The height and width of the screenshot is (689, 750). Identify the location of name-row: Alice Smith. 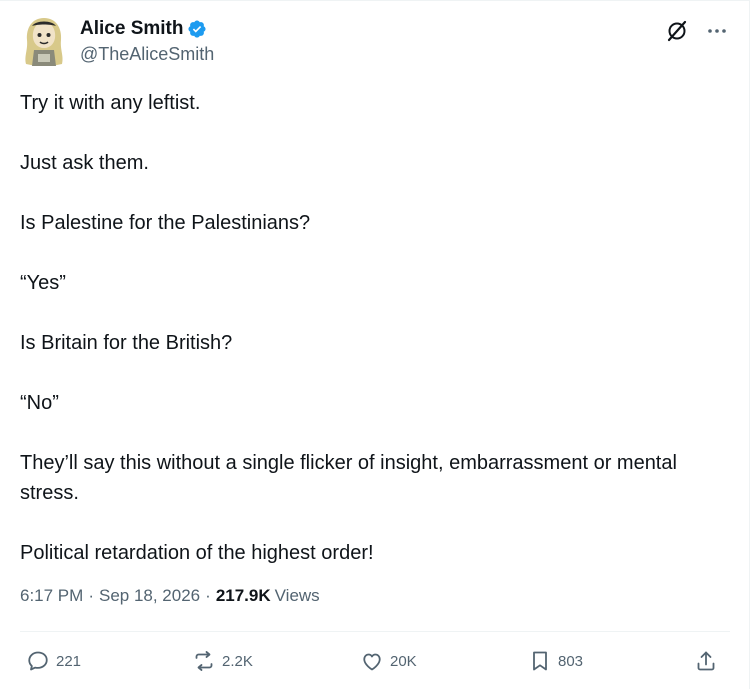
(147, 29).